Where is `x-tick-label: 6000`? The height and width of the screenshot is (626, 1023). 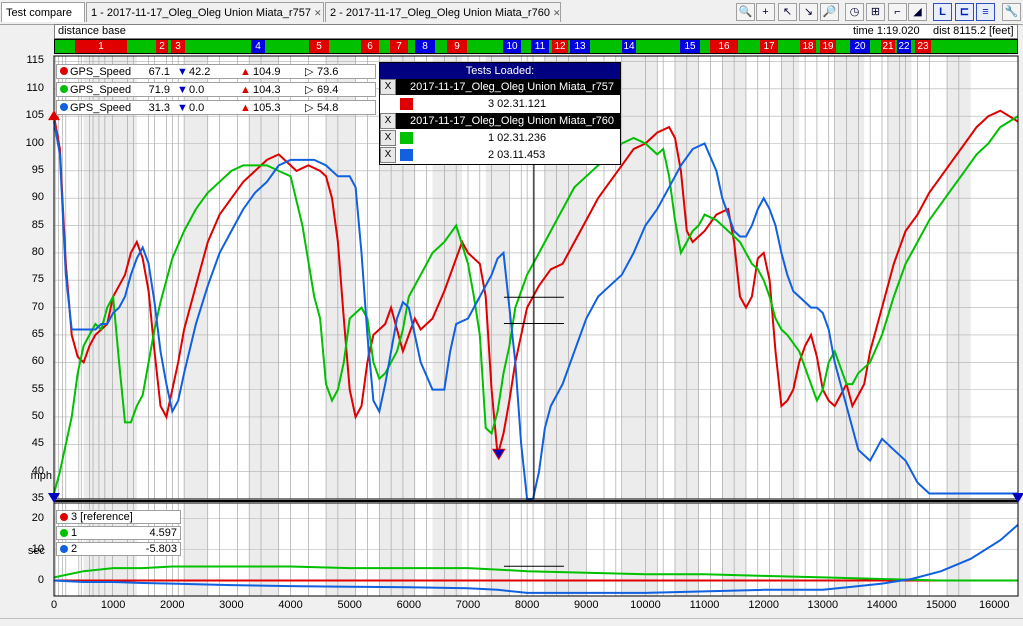
x-tick-label: 6000 is located at coordinates (409, 605).